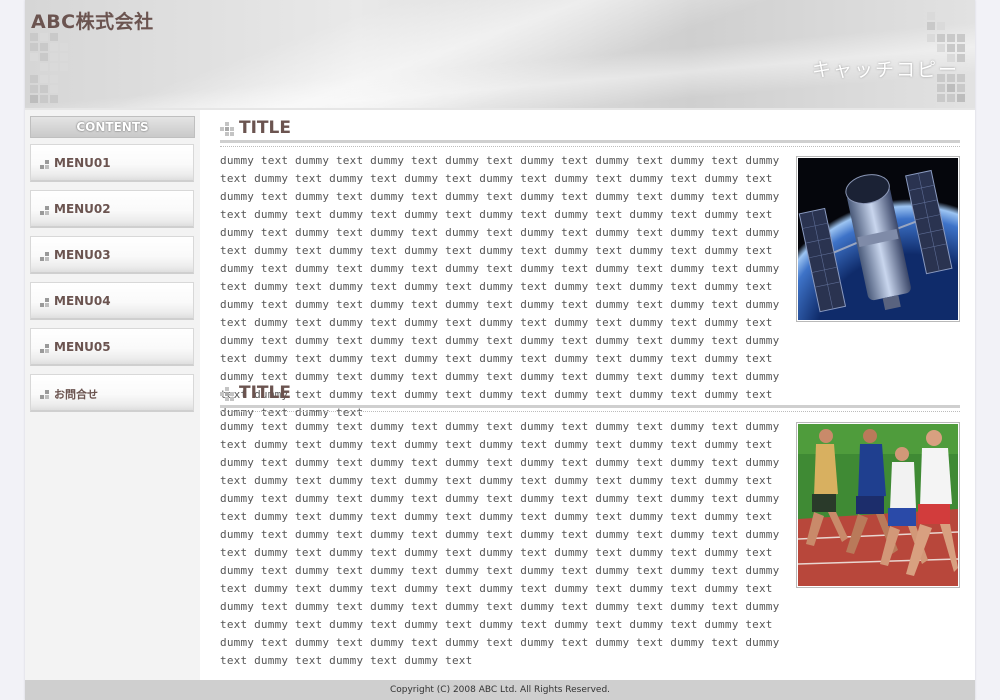  I want to click on sidebar-item-label: MENU05, so click(82, 347).